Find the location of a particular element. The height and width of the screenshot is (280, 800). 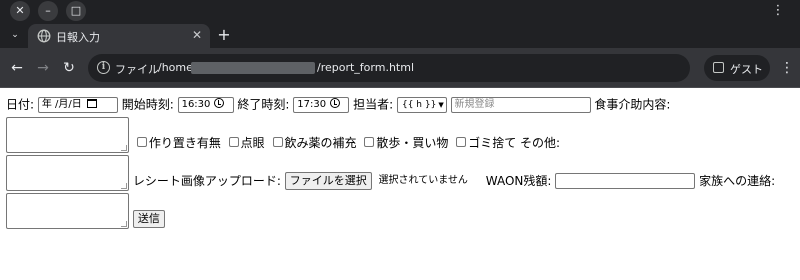

checkbox-garbage-label: ゴミ捨て is located at coordinates (492, 142).